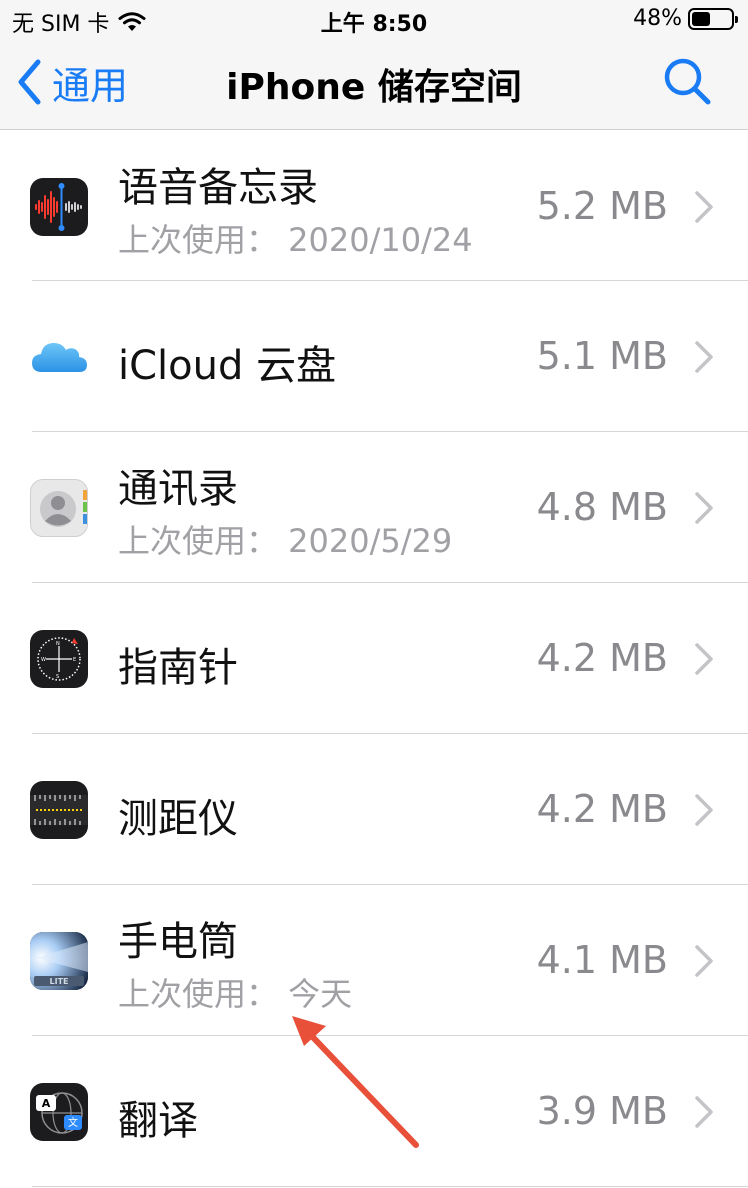  I want to click on search-button, so click(688, 82).